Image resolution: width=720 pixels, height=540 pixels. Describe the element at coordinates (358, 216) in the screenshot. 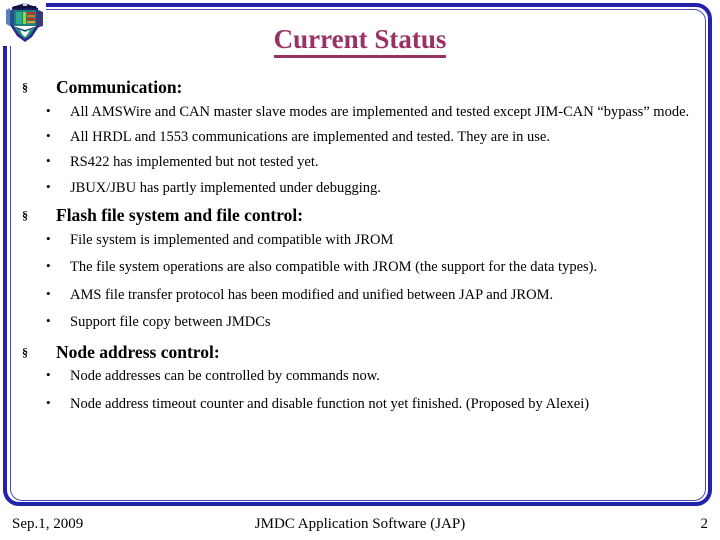

I see `section-heading: § Flash file system and file control:` at that location.